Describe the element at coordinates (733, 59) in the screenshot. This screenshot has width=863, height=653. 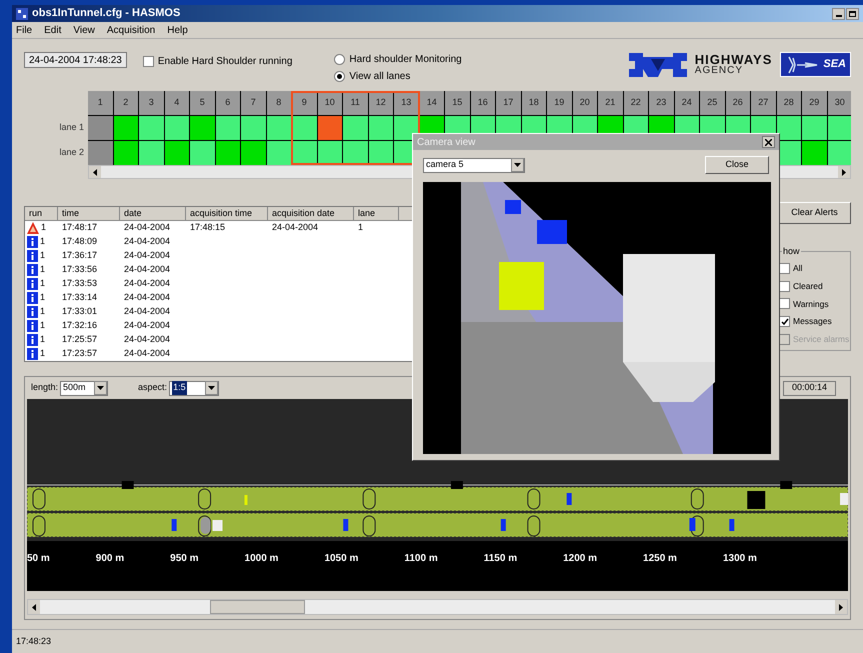
I see `logo-title: HIGHWAYS` at that location.